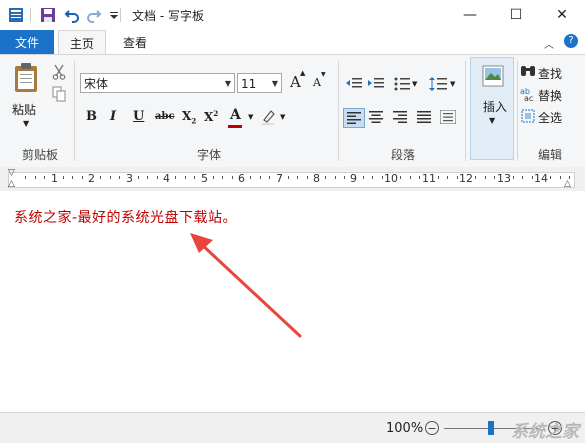 The width and height of the screenshot is (585, 443). I want to click on ruler-number: 8, so click(316, 178).